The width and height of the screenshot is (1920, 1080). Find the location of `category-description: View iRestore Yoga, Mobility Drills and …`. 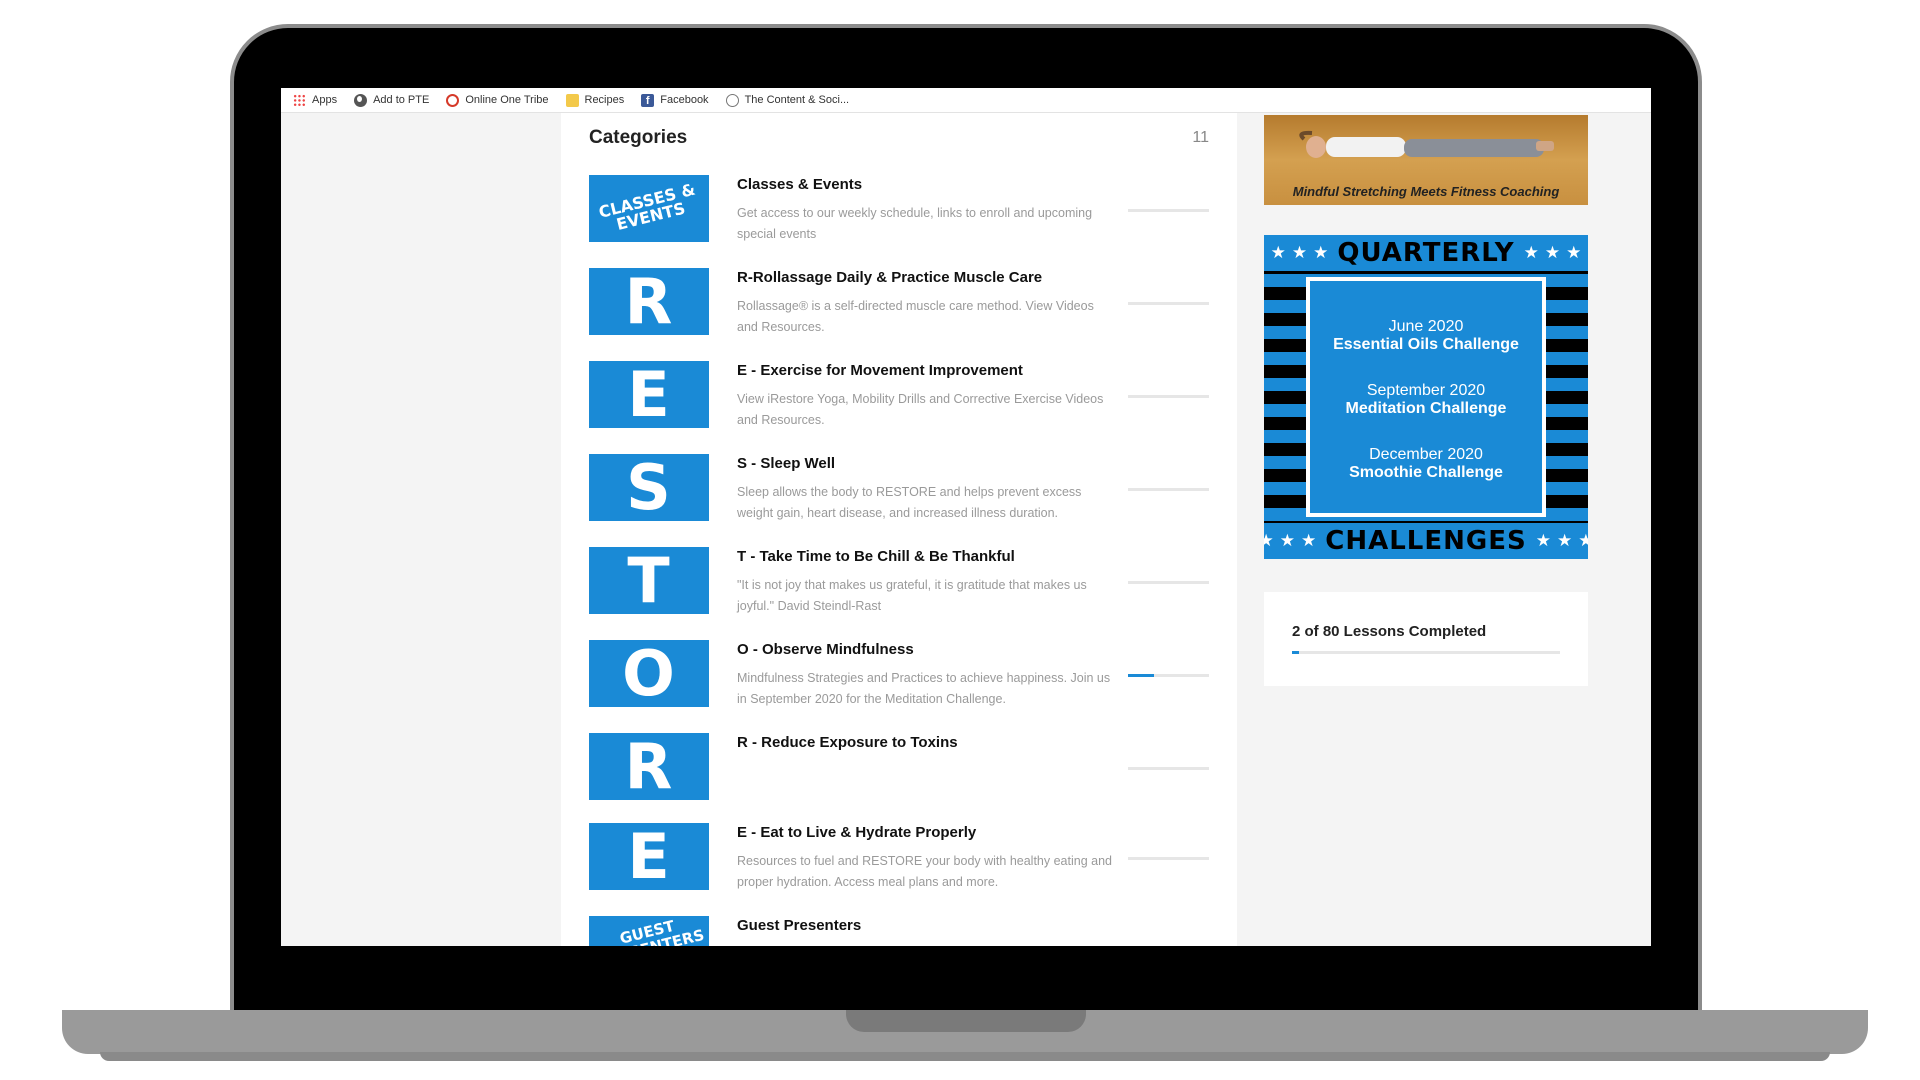

category-description: View iRestore Yoga, Mobility Drills and … is located at coordinates (920, 409).